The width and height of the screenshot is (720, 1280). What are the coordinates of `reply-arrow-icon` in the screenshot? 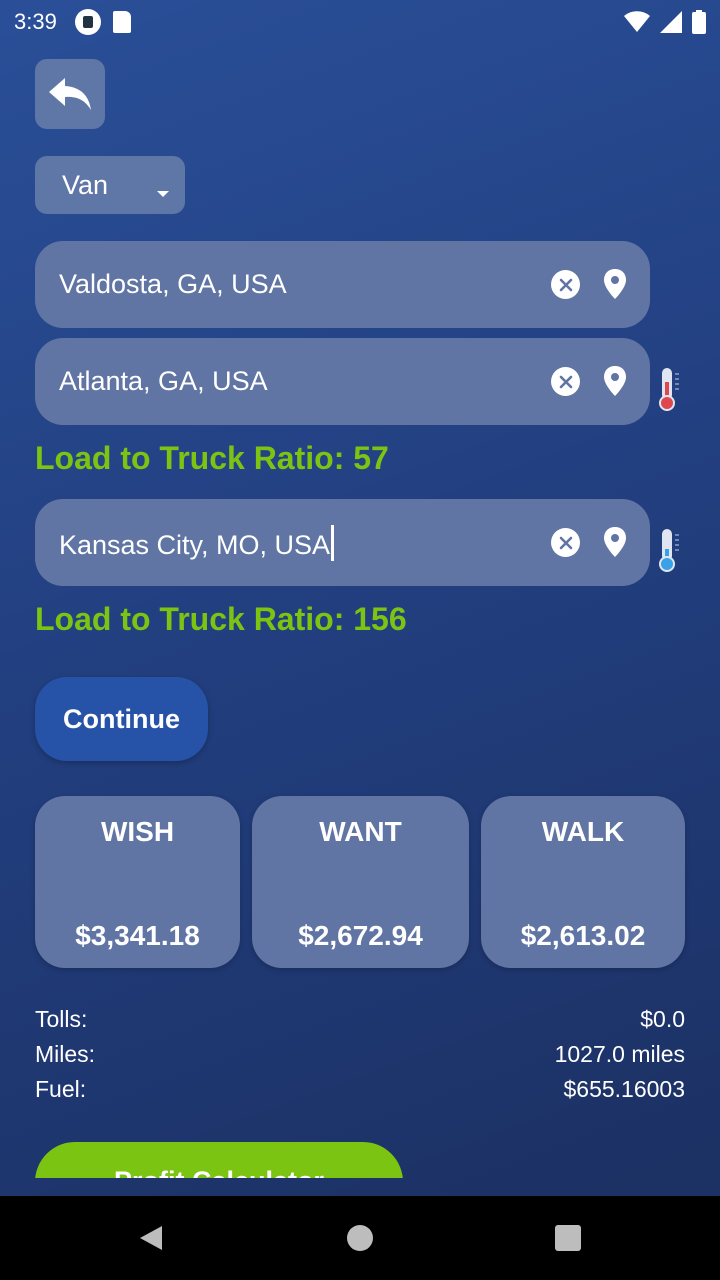 It's located at (70, 94).